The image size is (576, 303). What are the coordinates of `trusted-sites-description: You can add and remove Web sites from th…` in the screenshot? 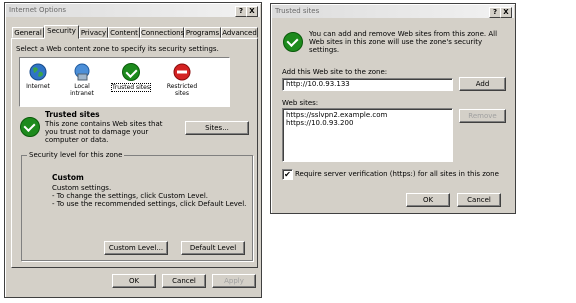 It's located at (403, 42).